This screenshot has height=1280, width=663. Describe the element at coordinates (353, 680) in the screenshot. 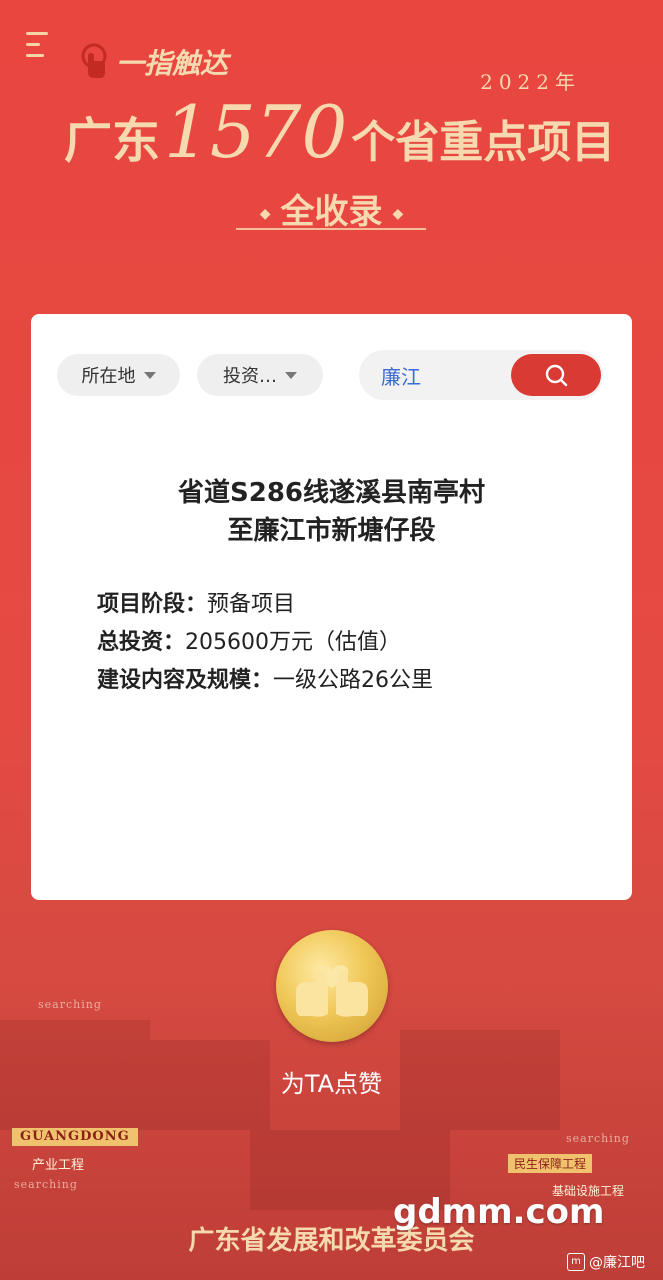

I see `scope-value: 一级公路26公里` at that location.